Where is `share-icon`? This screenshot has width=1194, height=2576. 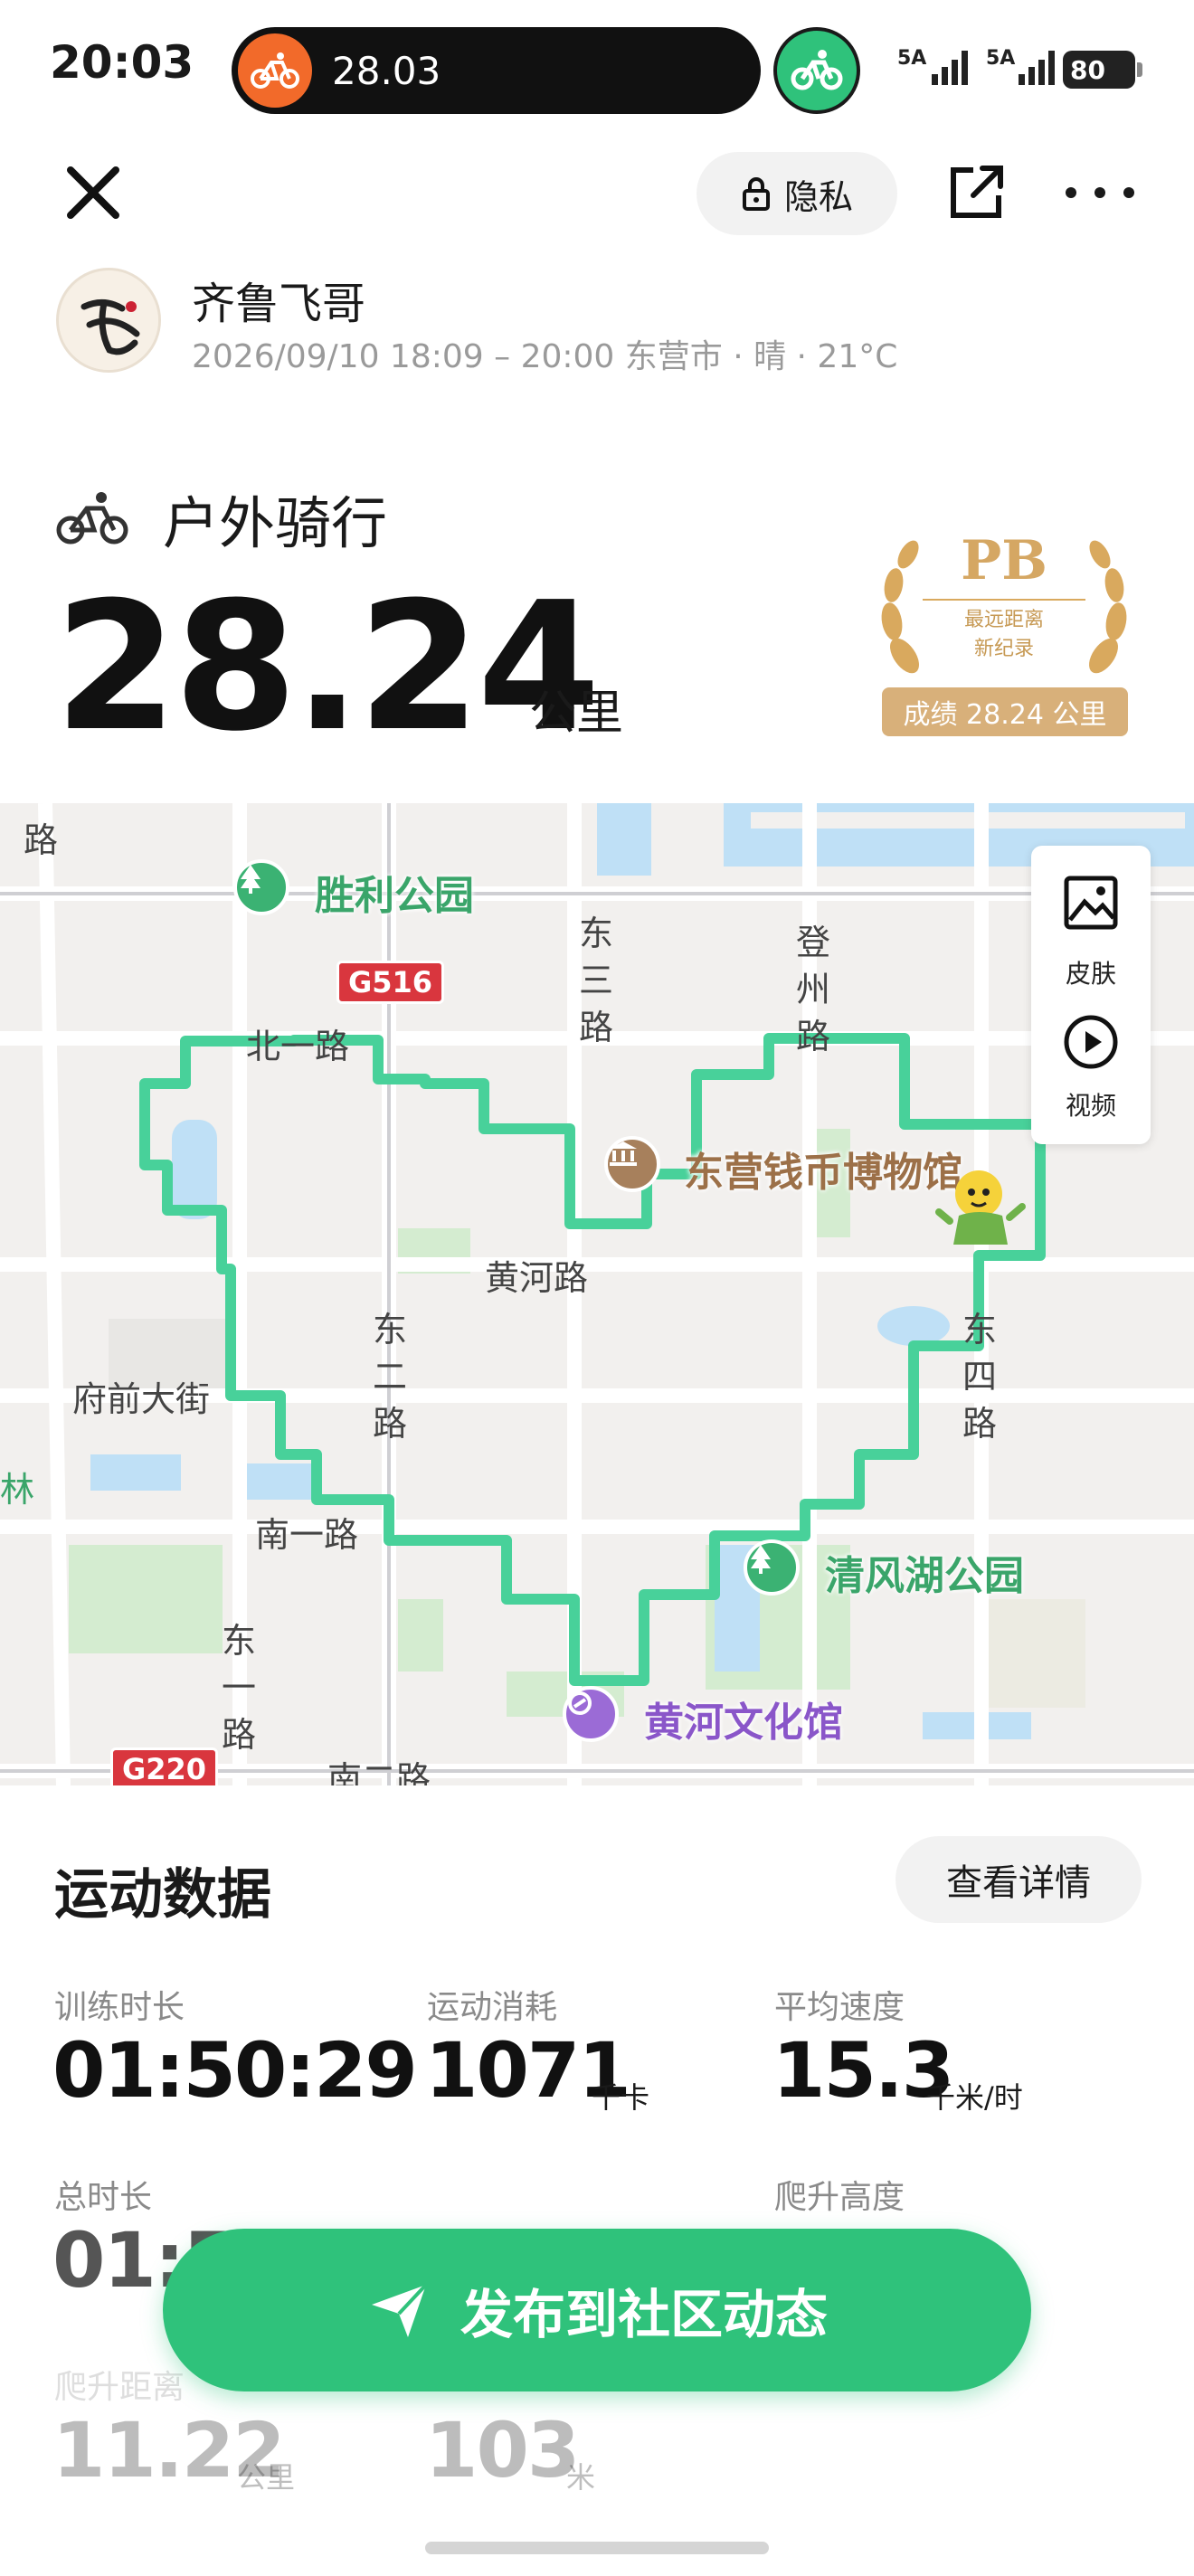
share-icon is located at coordinates (976, 193).